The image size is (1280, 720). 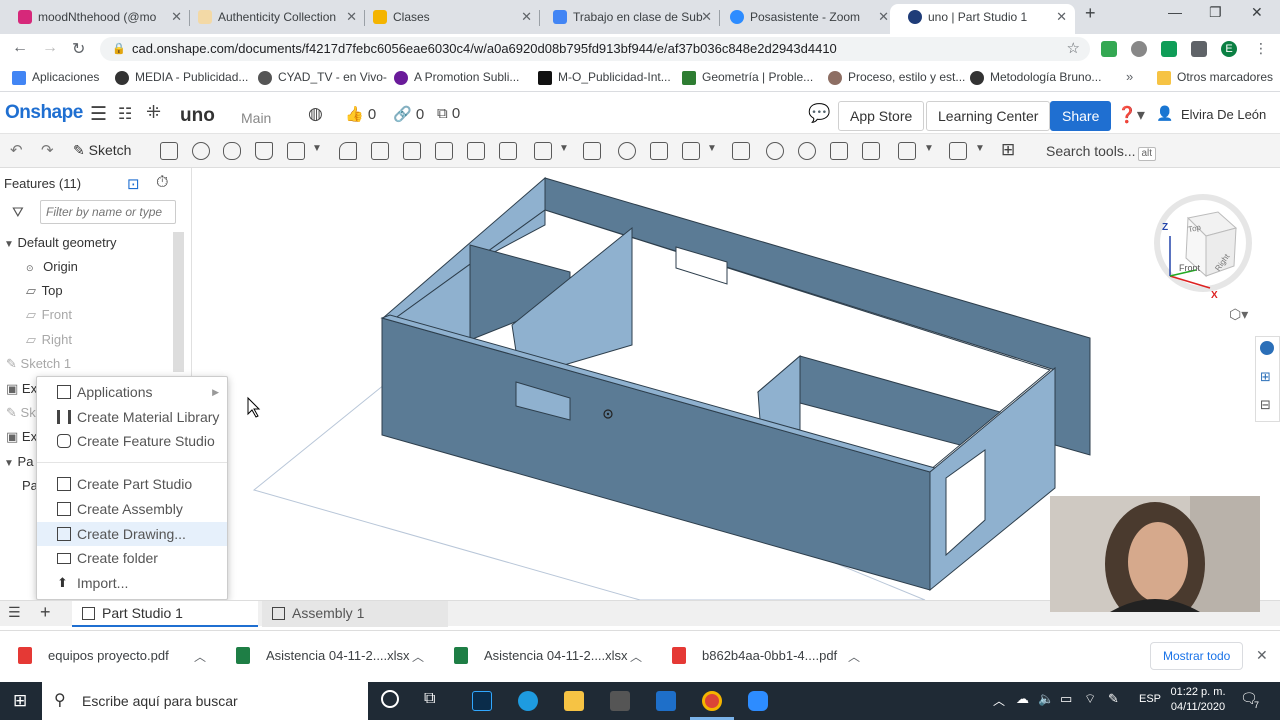 What do you see at coordinates (1223, 114) in the screenshot?
I see `user-name: Elvira De León` at bounding box center [1223, 114].